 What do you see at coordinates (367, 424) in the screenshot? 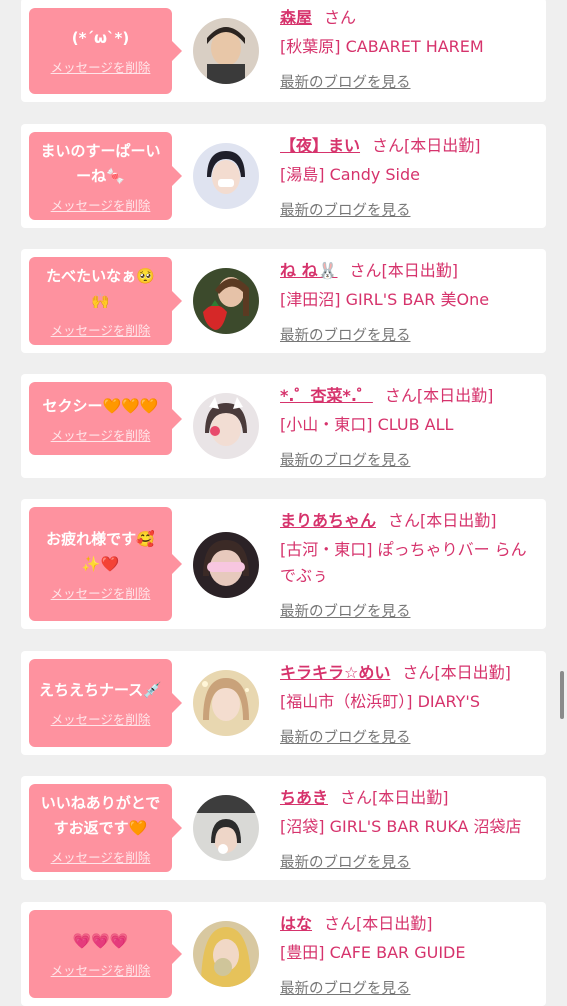
I see `shop-name: [小山・東口] CLUB ALL` at bounding box center [367, 424].